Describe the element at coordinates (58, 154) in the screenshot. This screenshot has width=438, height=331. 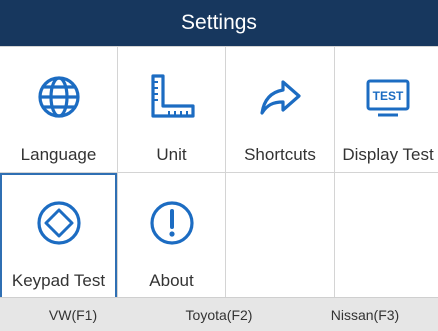
I see `tile-label: Language` at that location.